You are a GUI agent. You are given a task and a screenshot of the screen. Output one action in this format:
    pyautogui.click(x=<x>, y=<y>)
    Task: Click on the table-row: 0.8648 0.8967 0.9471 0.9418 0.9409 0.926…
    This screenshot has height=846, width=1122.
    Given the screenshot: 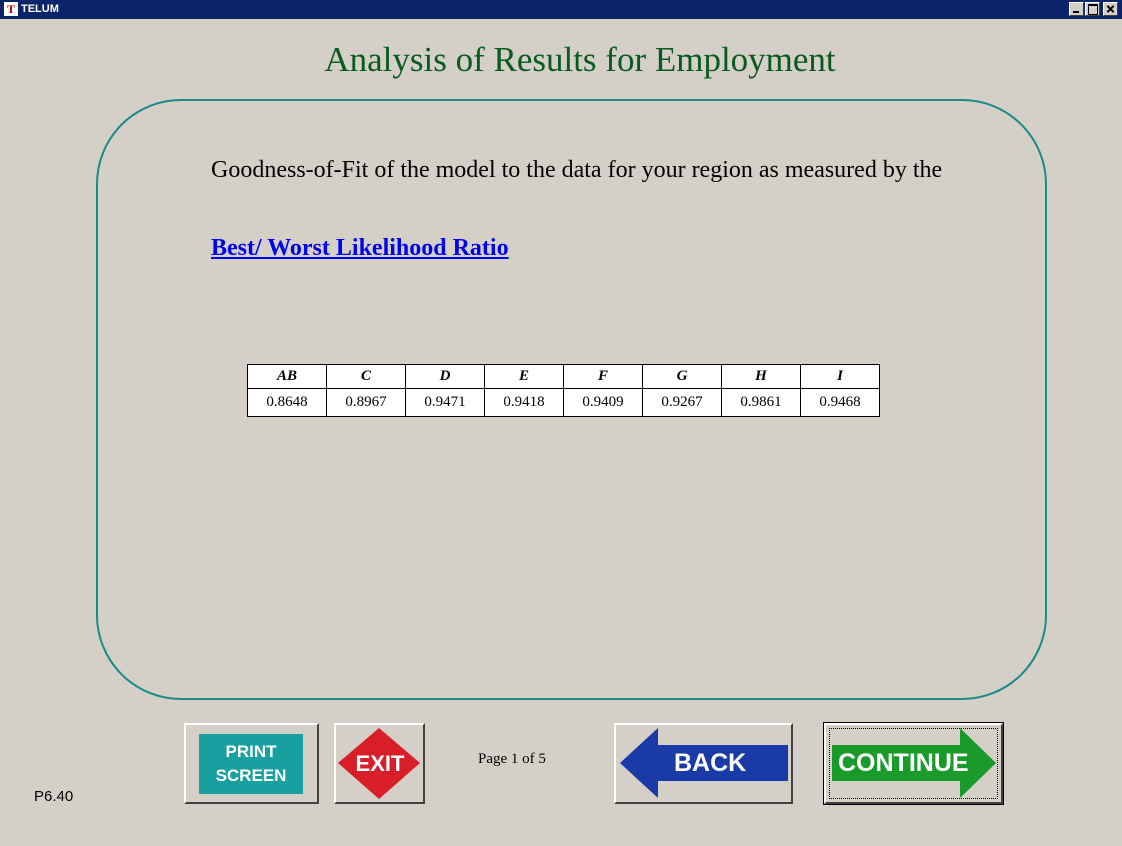 What is the action you would take?
    pyautogui.click(x=563, y=402)
    